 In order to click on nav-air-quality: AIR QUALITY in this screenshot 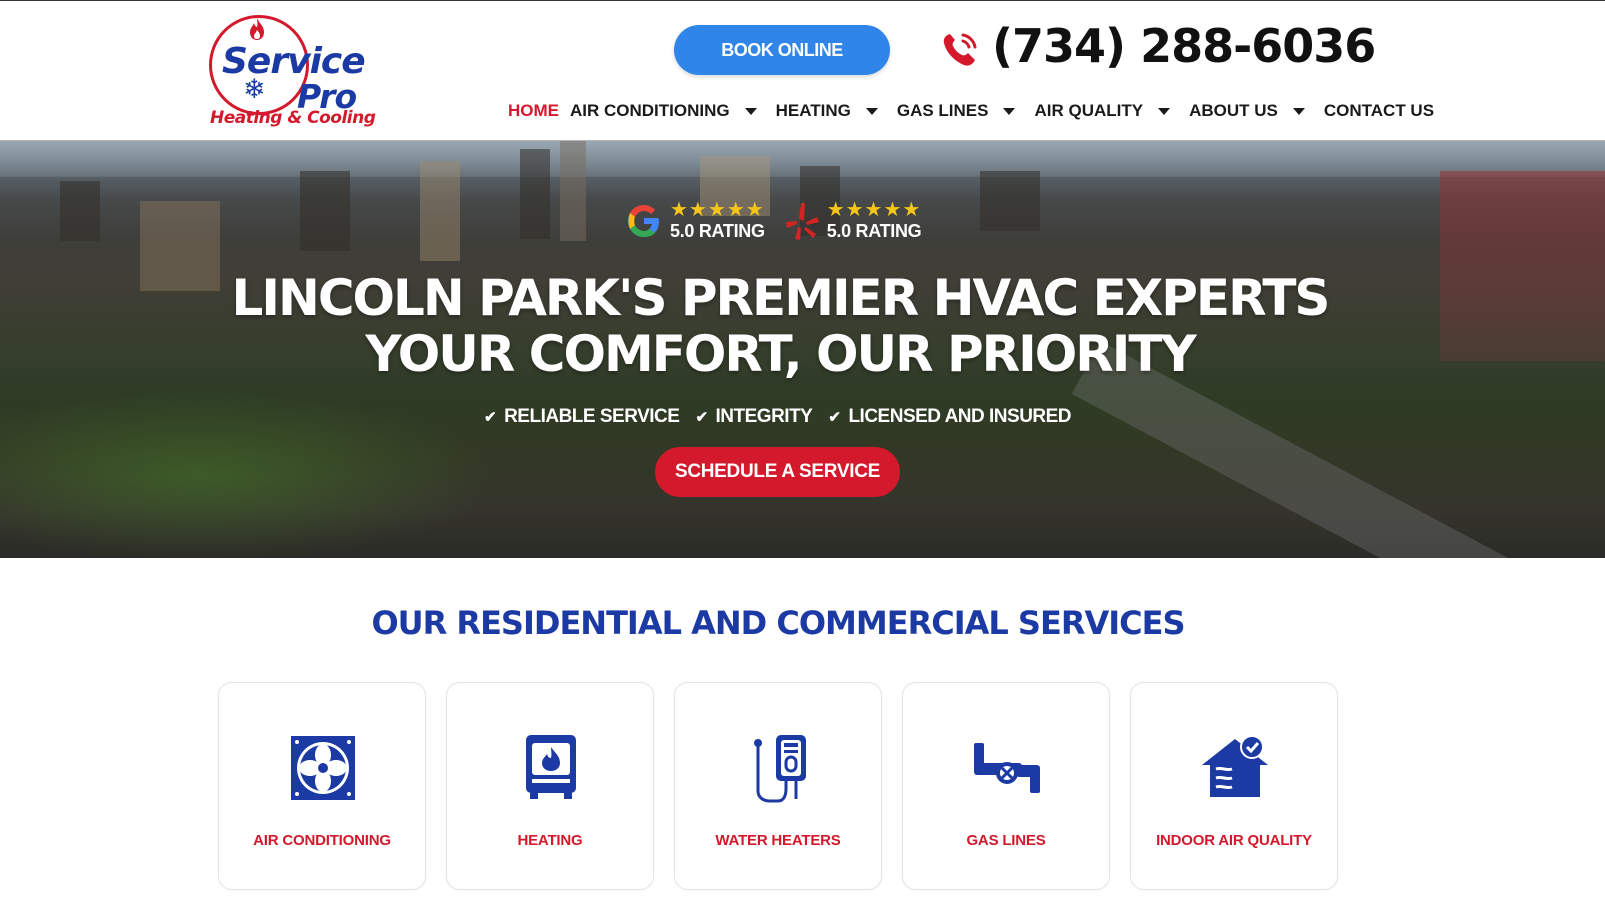, I will do `click(1102, 111)`.